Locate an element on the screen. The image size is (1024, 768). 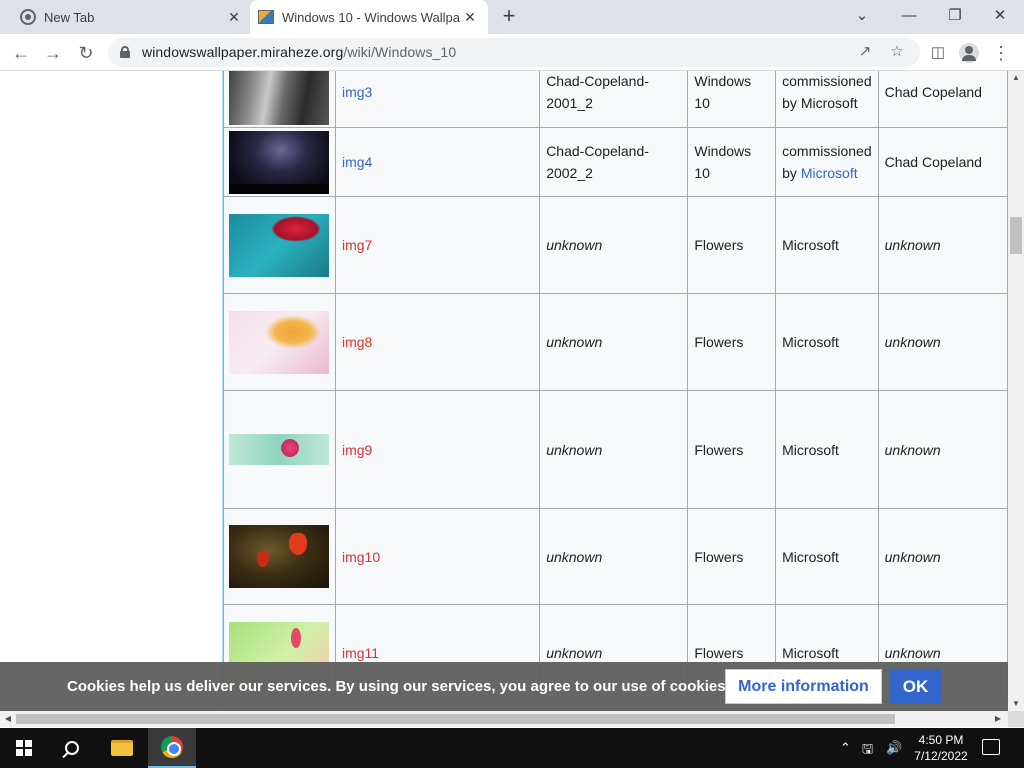
source-link: Microsoft is located at coordinates (829, 173).